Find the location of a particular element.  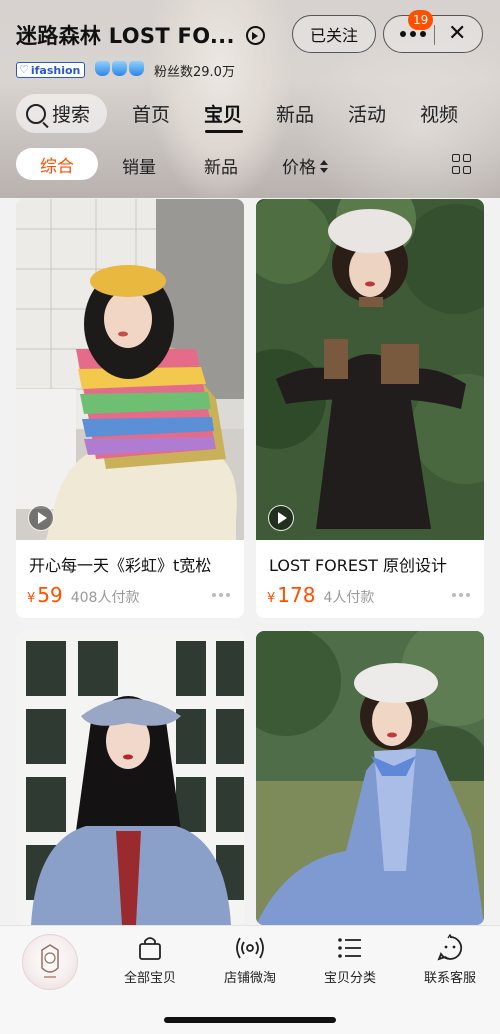

ifashion-badge: ♡ ifashion is located at coordinates (51, 70).